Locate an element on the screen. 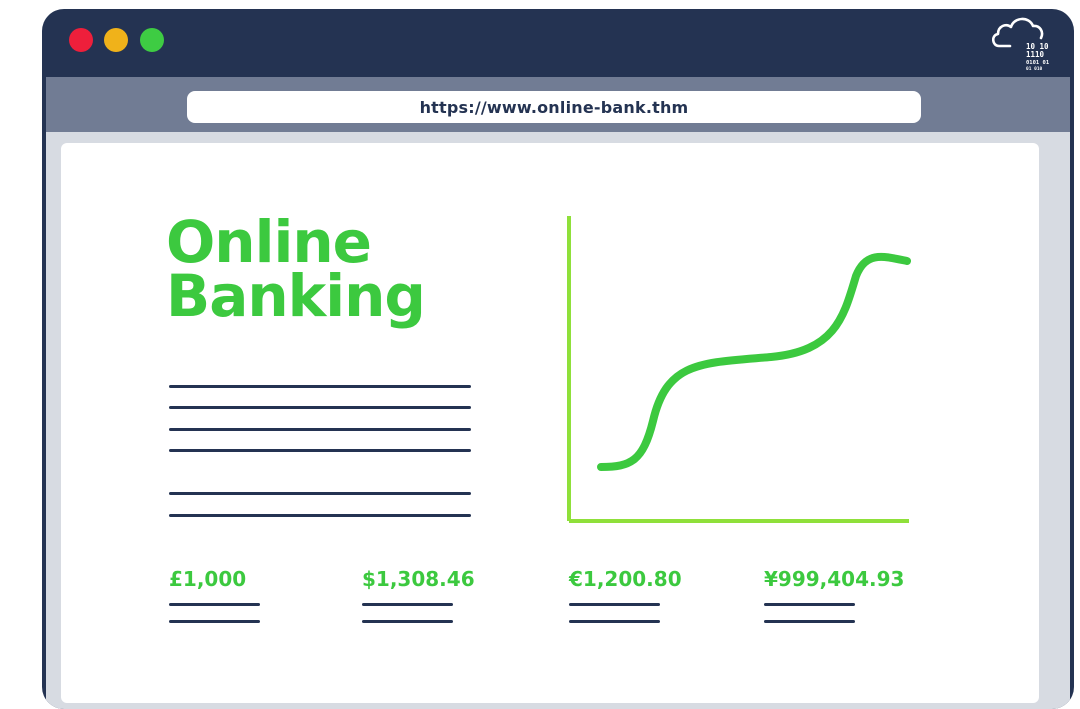 Image resolution: width=1080 pixels, height=709 pixels. close-window-button is located at coordinates (81, 40).